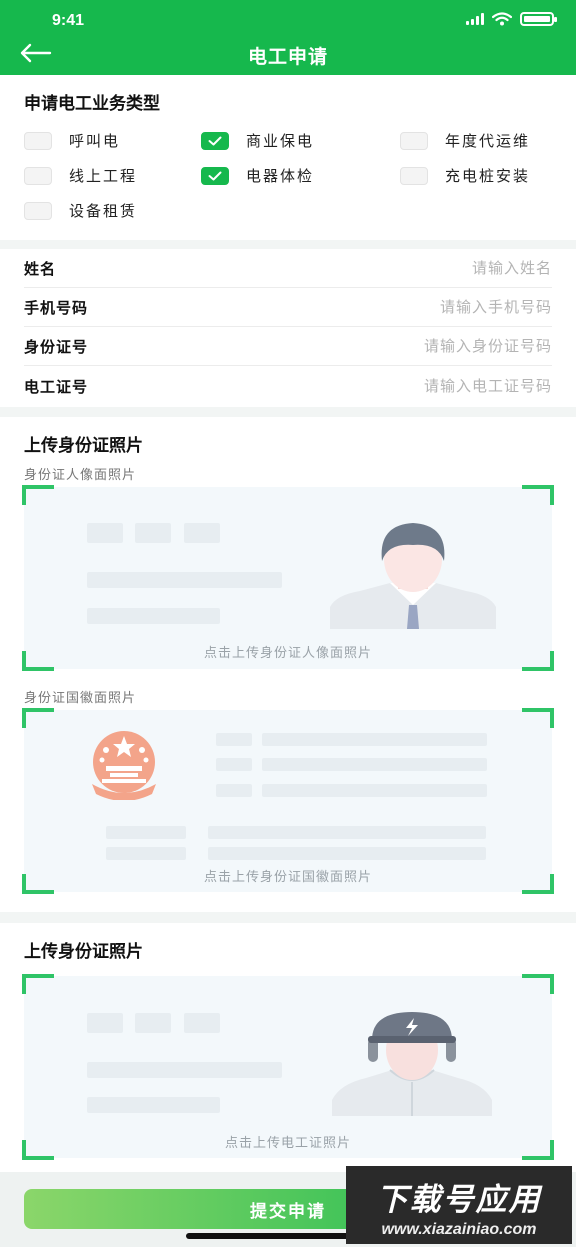  Describe the element at coordinates (475, 19) in the screenshot. I see `cellular-signal-icon` at that location.